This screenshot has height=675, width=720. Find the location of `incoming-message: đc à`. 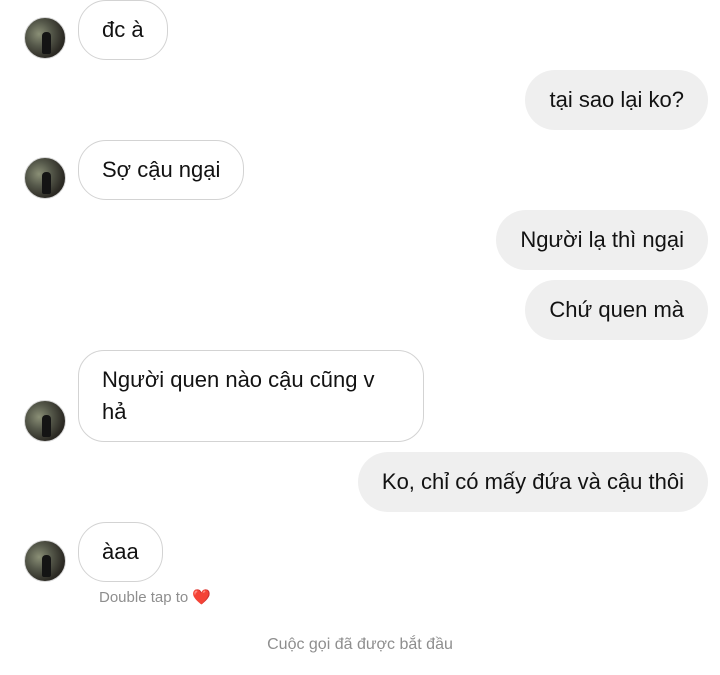

incoming-message: đc à is located at coordinates (123, 30).